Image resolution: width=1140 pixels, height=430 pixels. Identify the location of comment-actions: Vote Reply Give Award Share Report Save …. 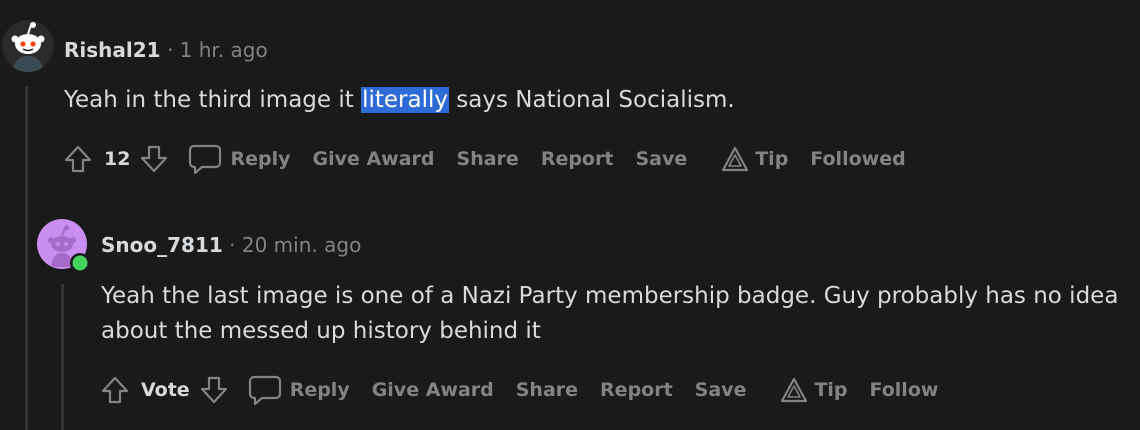
(528, 390).